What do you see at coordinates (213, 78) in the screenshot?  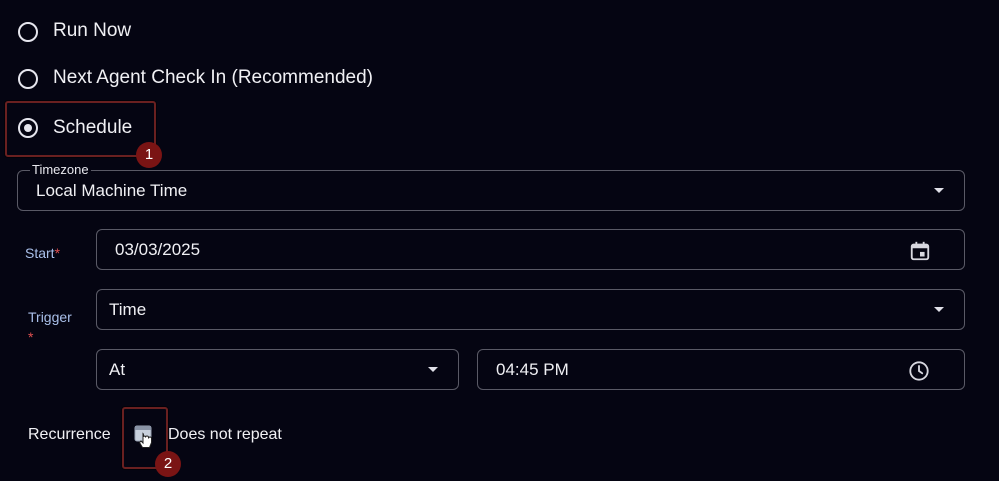 I see `next-agent-label: Next Agent Check In (Recommended)` at bounding box center [213, 78].